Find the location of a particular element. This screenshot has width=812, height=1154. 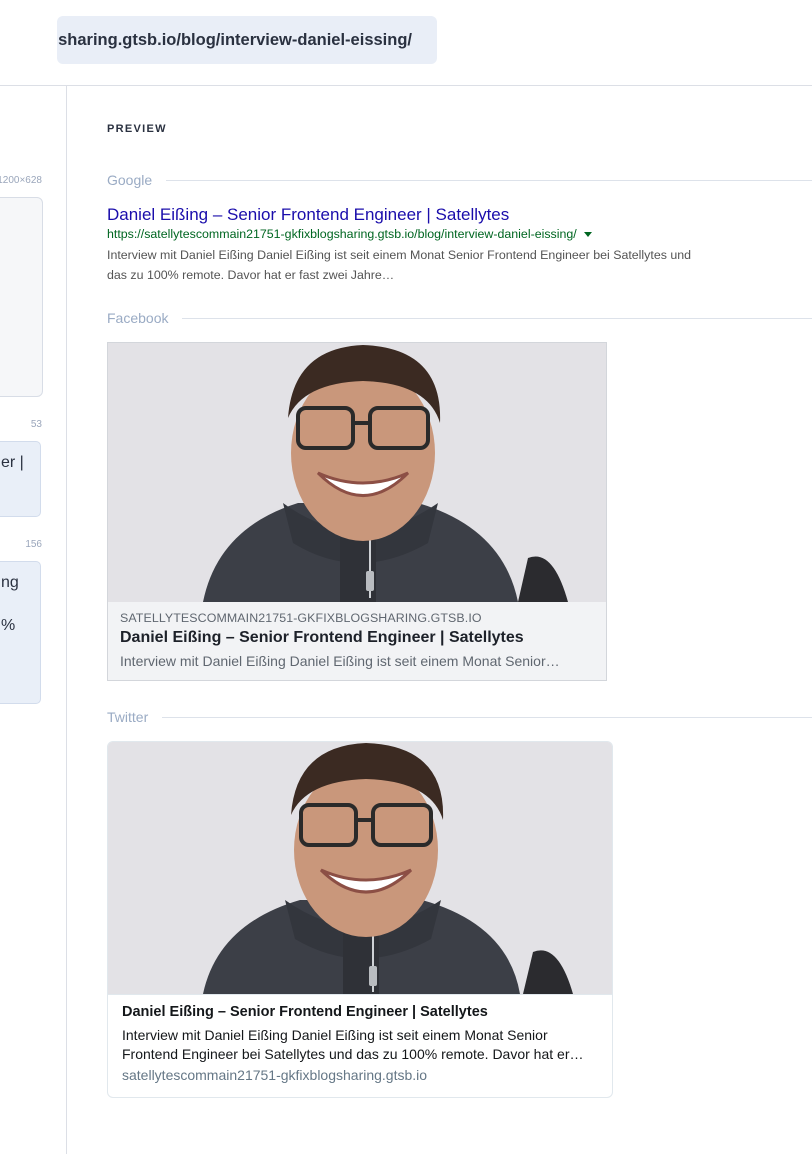

twitter-section-label: Twitter is located at coordinates (128, 717).